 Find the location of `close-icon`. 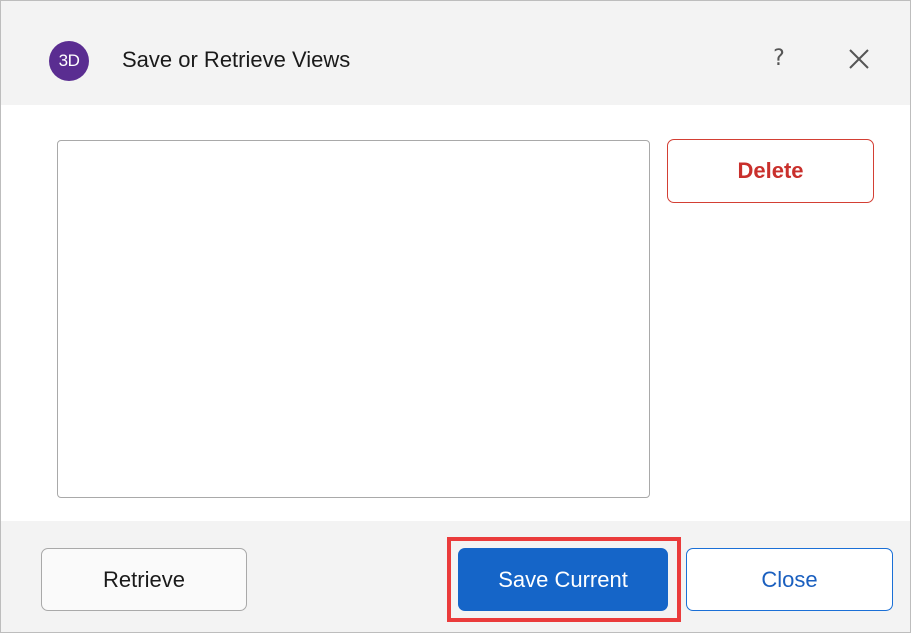

close-icon is located at coordinates (859, 59).